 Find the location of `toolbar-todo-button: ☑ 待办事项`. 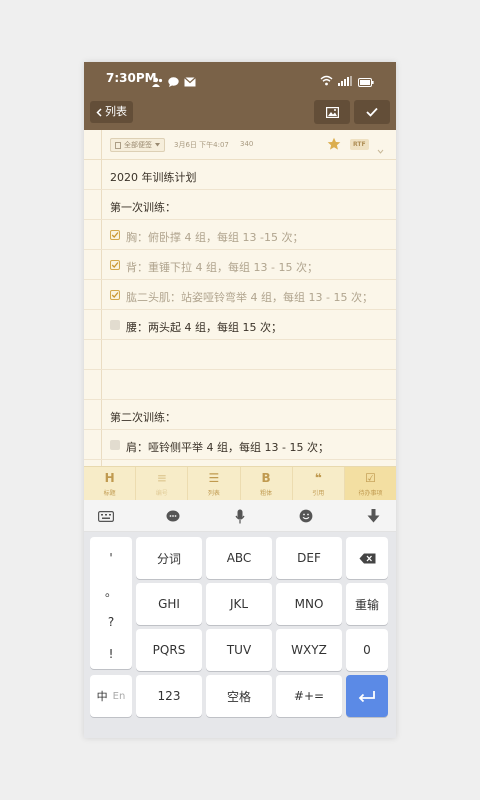

toolbar-todo-button: ☑ 待办事项 is located at coordinates (370, 483).